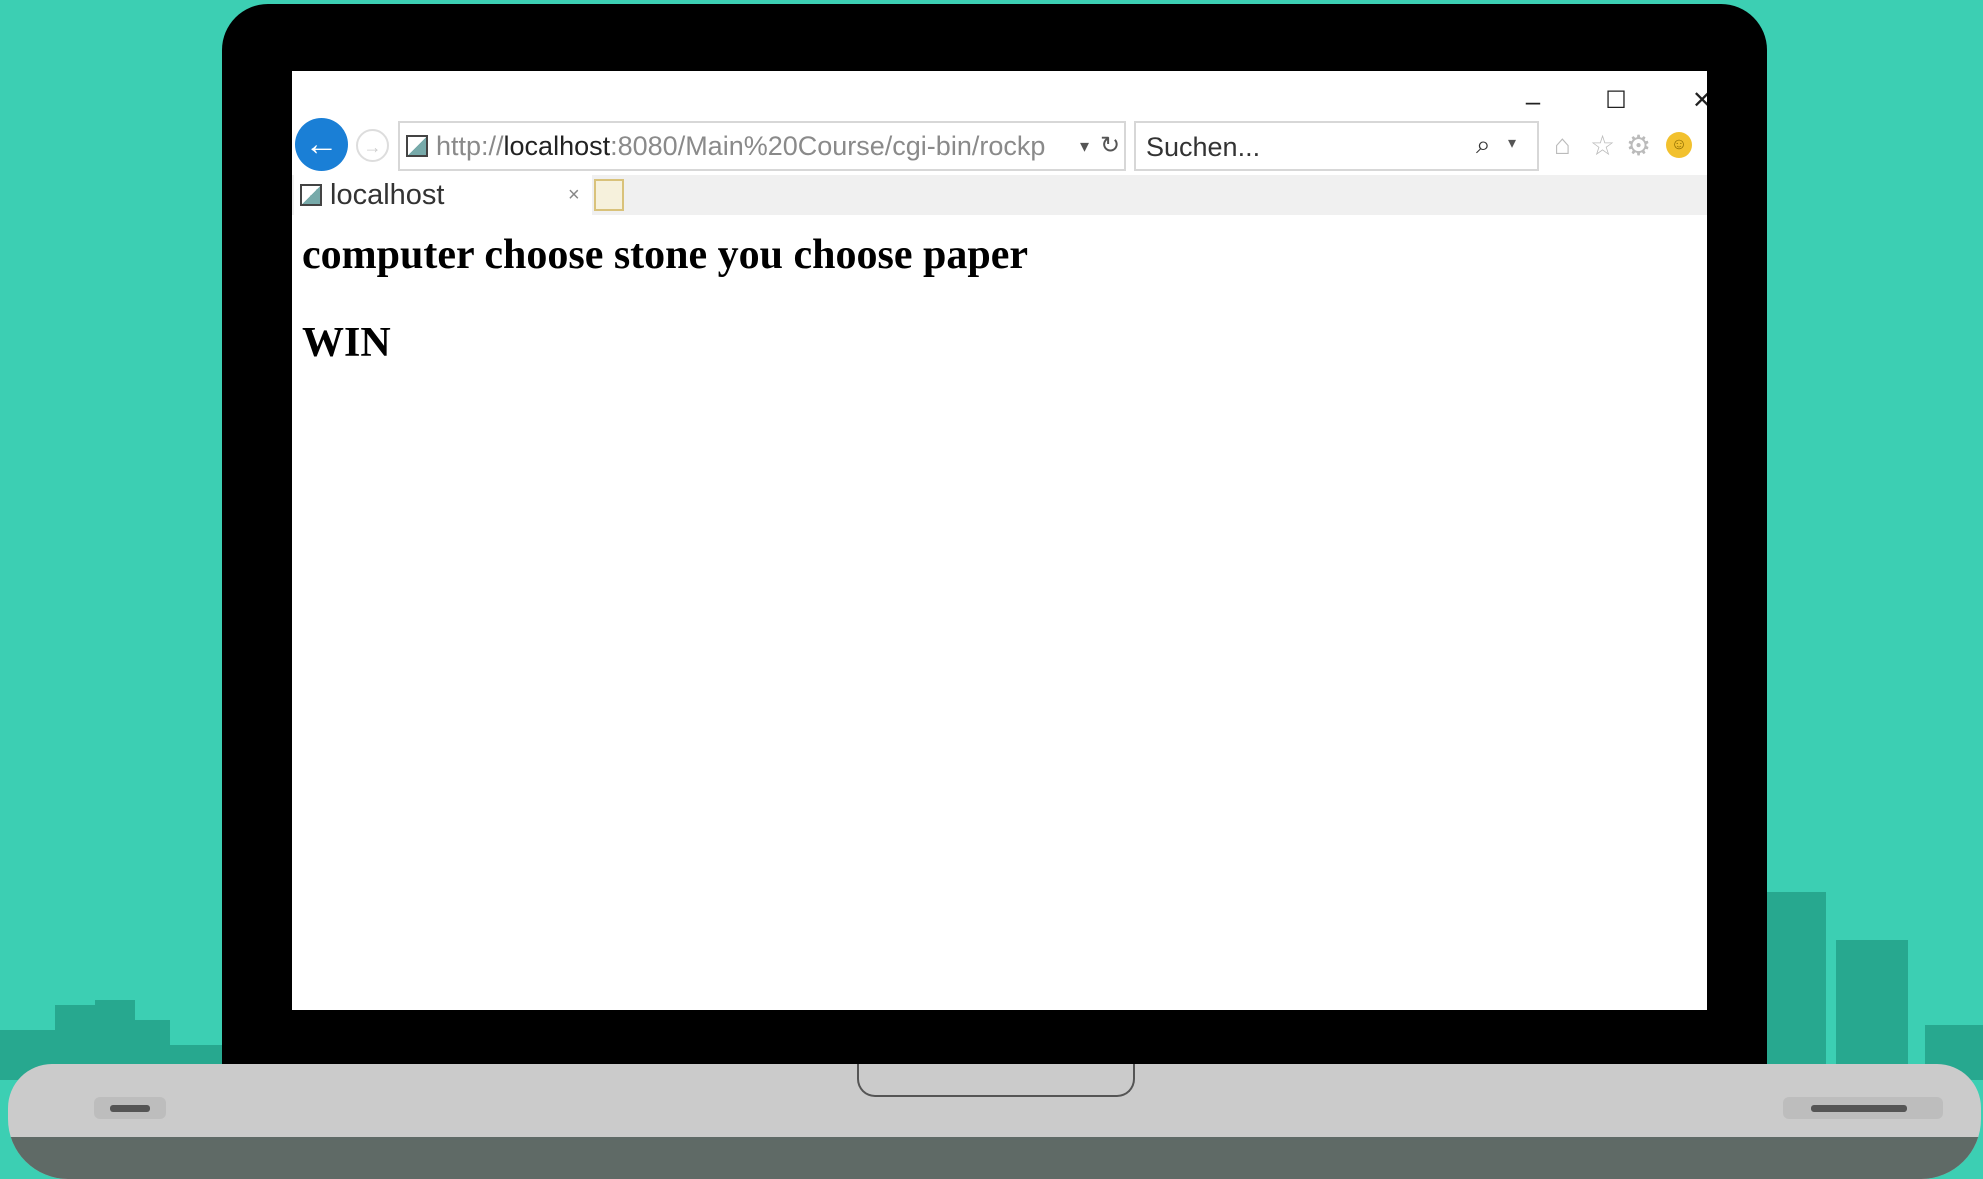 This screenshot has width=1983, height=1179. I want to click on tab-localhost: localhost ×, so click(443, 195).